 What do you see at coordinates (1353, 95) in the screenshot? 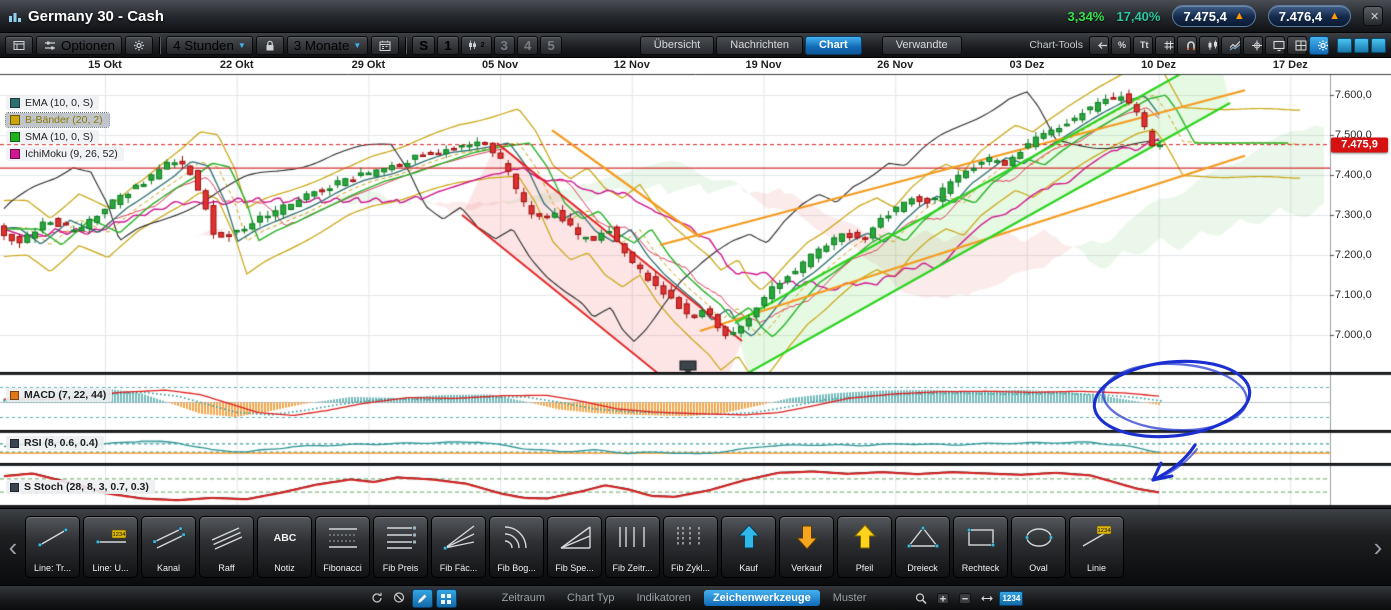
I see `y-axis-label: 7.600,0` at bounding box center [1353, 95].